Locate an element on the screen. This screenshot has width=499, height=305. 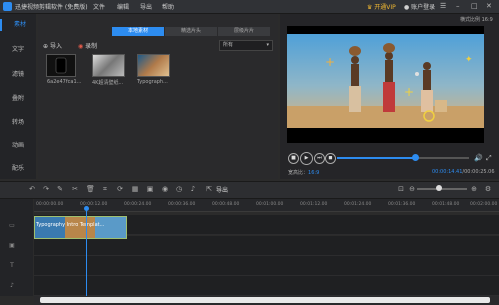
undo-icon: ↶ is located at coordinates (32, 189).